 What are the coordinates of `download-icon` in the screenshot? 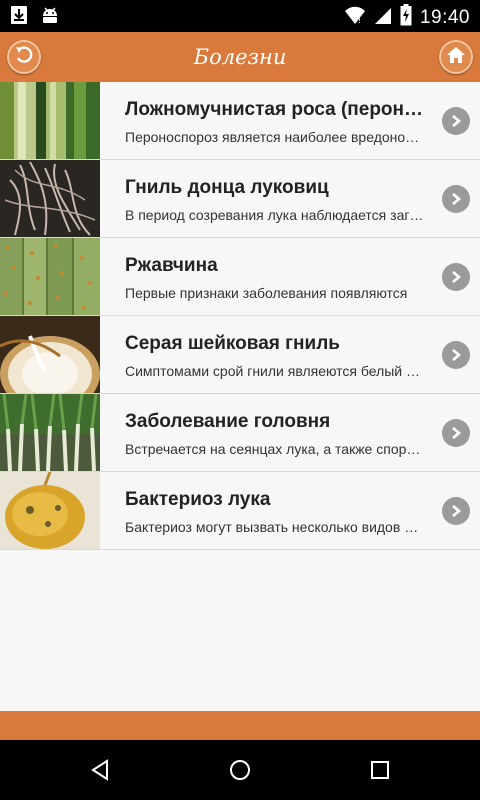 It's located at (19, 17).